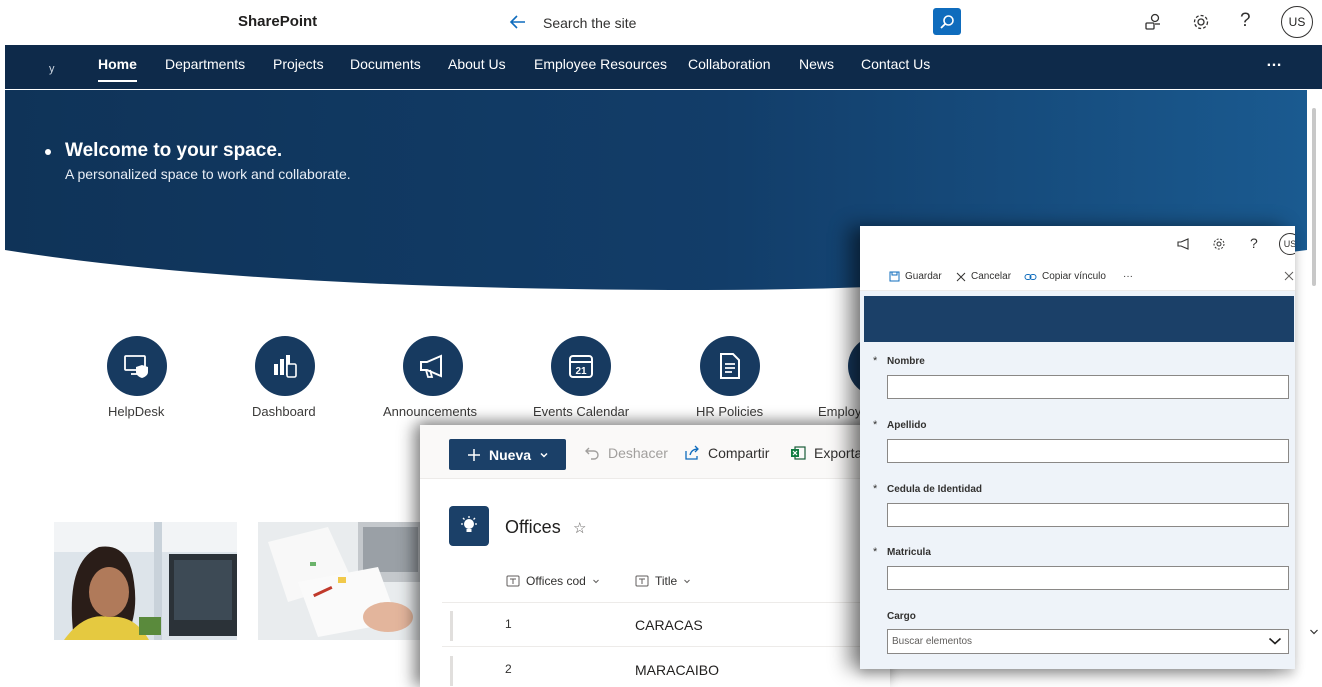  I want to click on copy-link-label: Copiar vínculo, so click(1074, 276).